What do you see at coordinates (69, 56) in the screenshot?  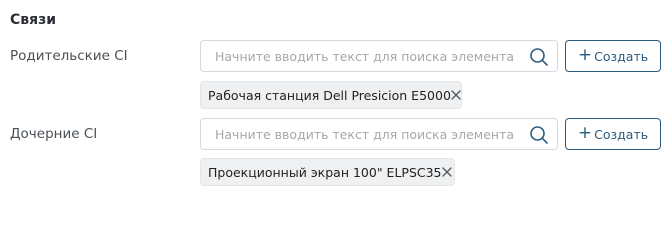 I see `parent-ci-label: Родительские CI` at bounding box center [69, 56].